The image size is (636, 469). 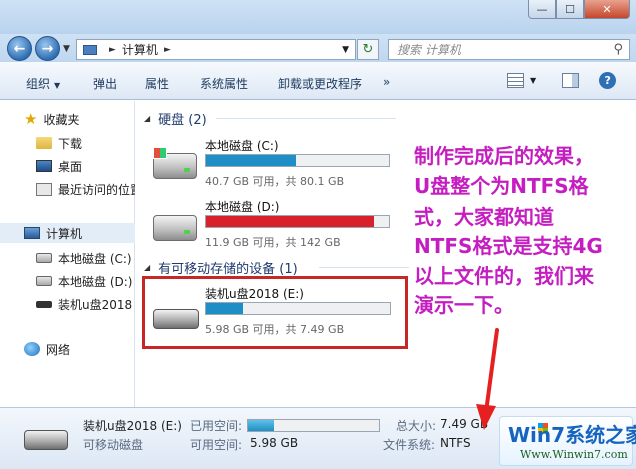 What do you see at coordinates (251, 160) in the screenshot?
I see `drive-c-usage-fill` at bounding box center [251, 160].